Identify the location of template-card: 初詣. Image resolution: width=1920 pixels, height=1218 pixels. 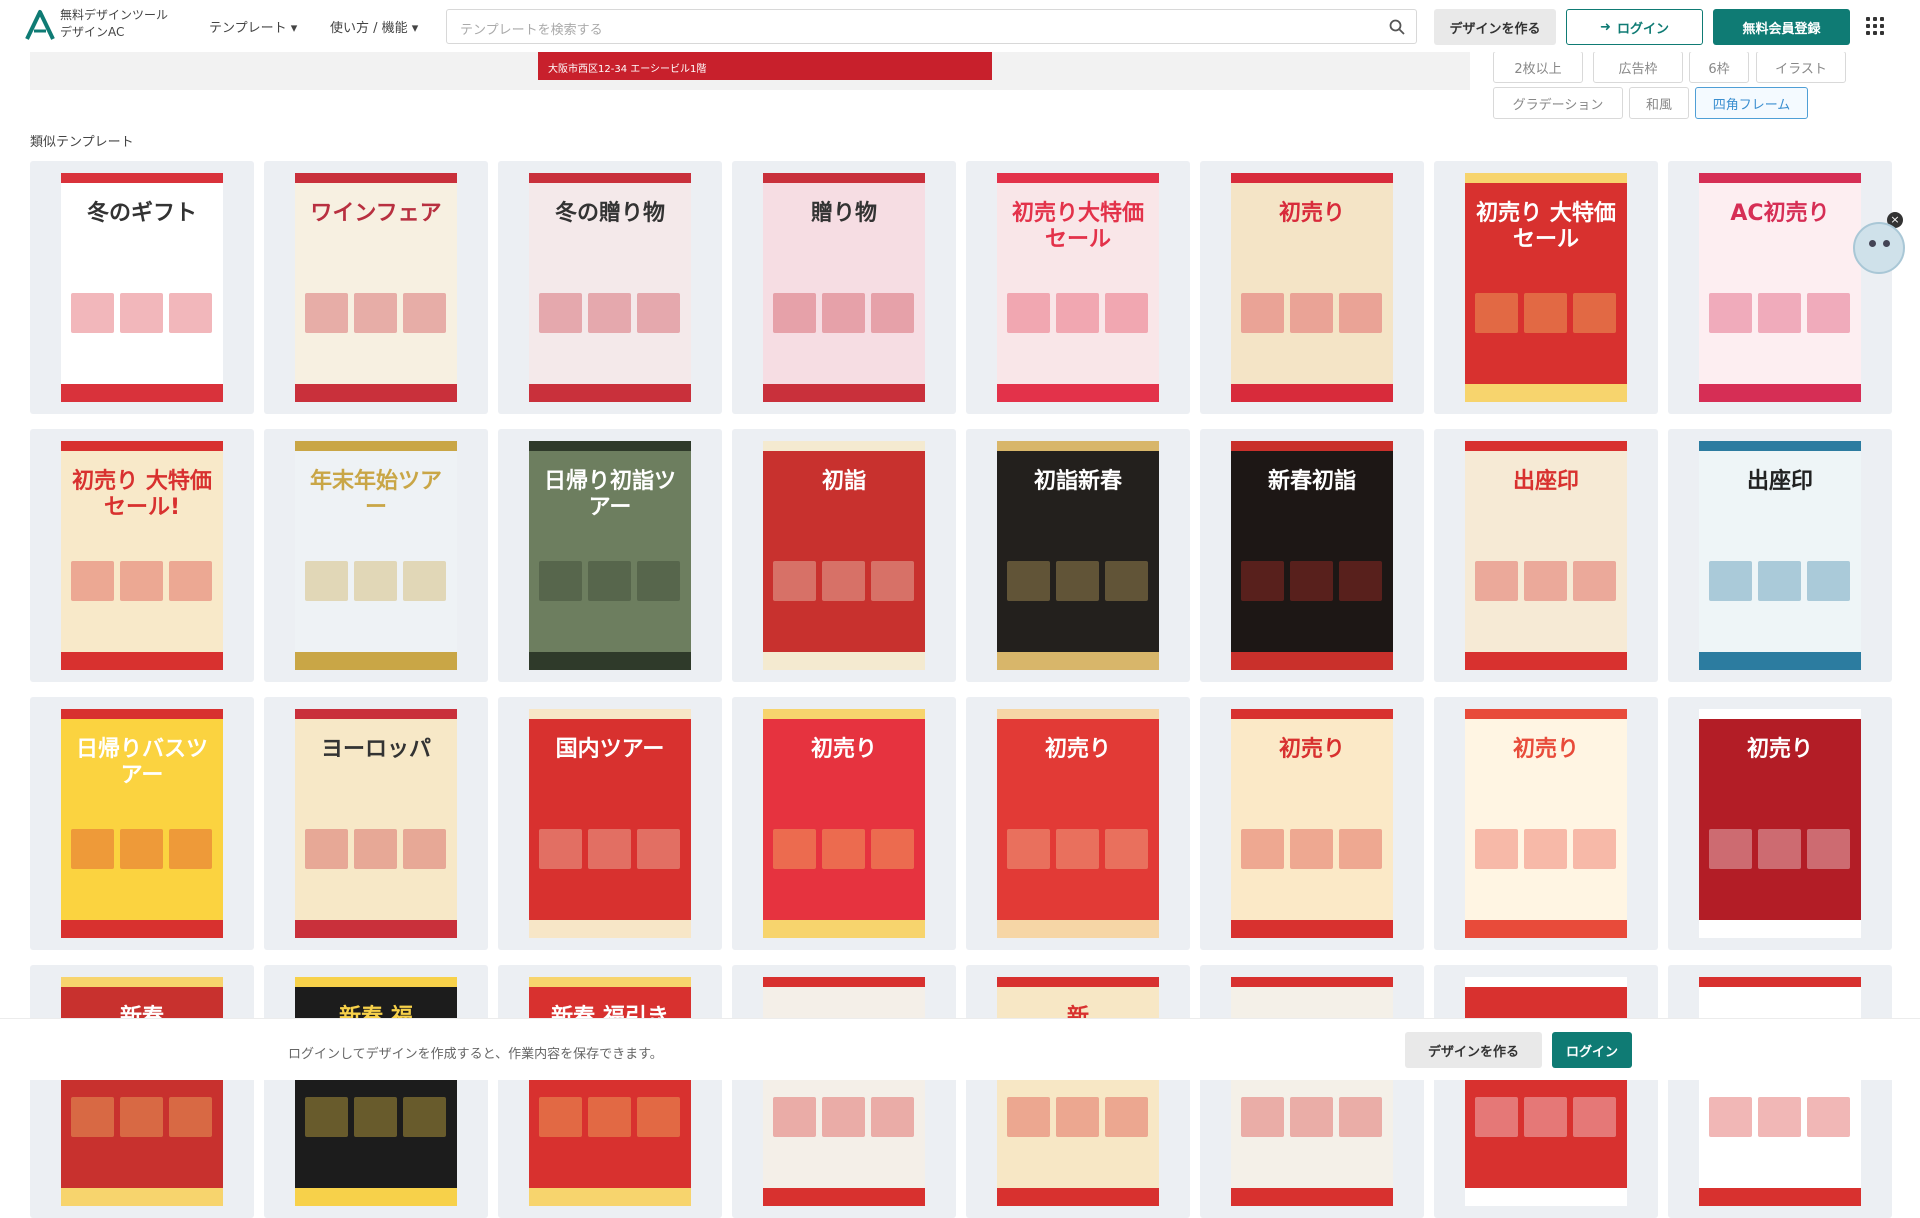
(844, 555).